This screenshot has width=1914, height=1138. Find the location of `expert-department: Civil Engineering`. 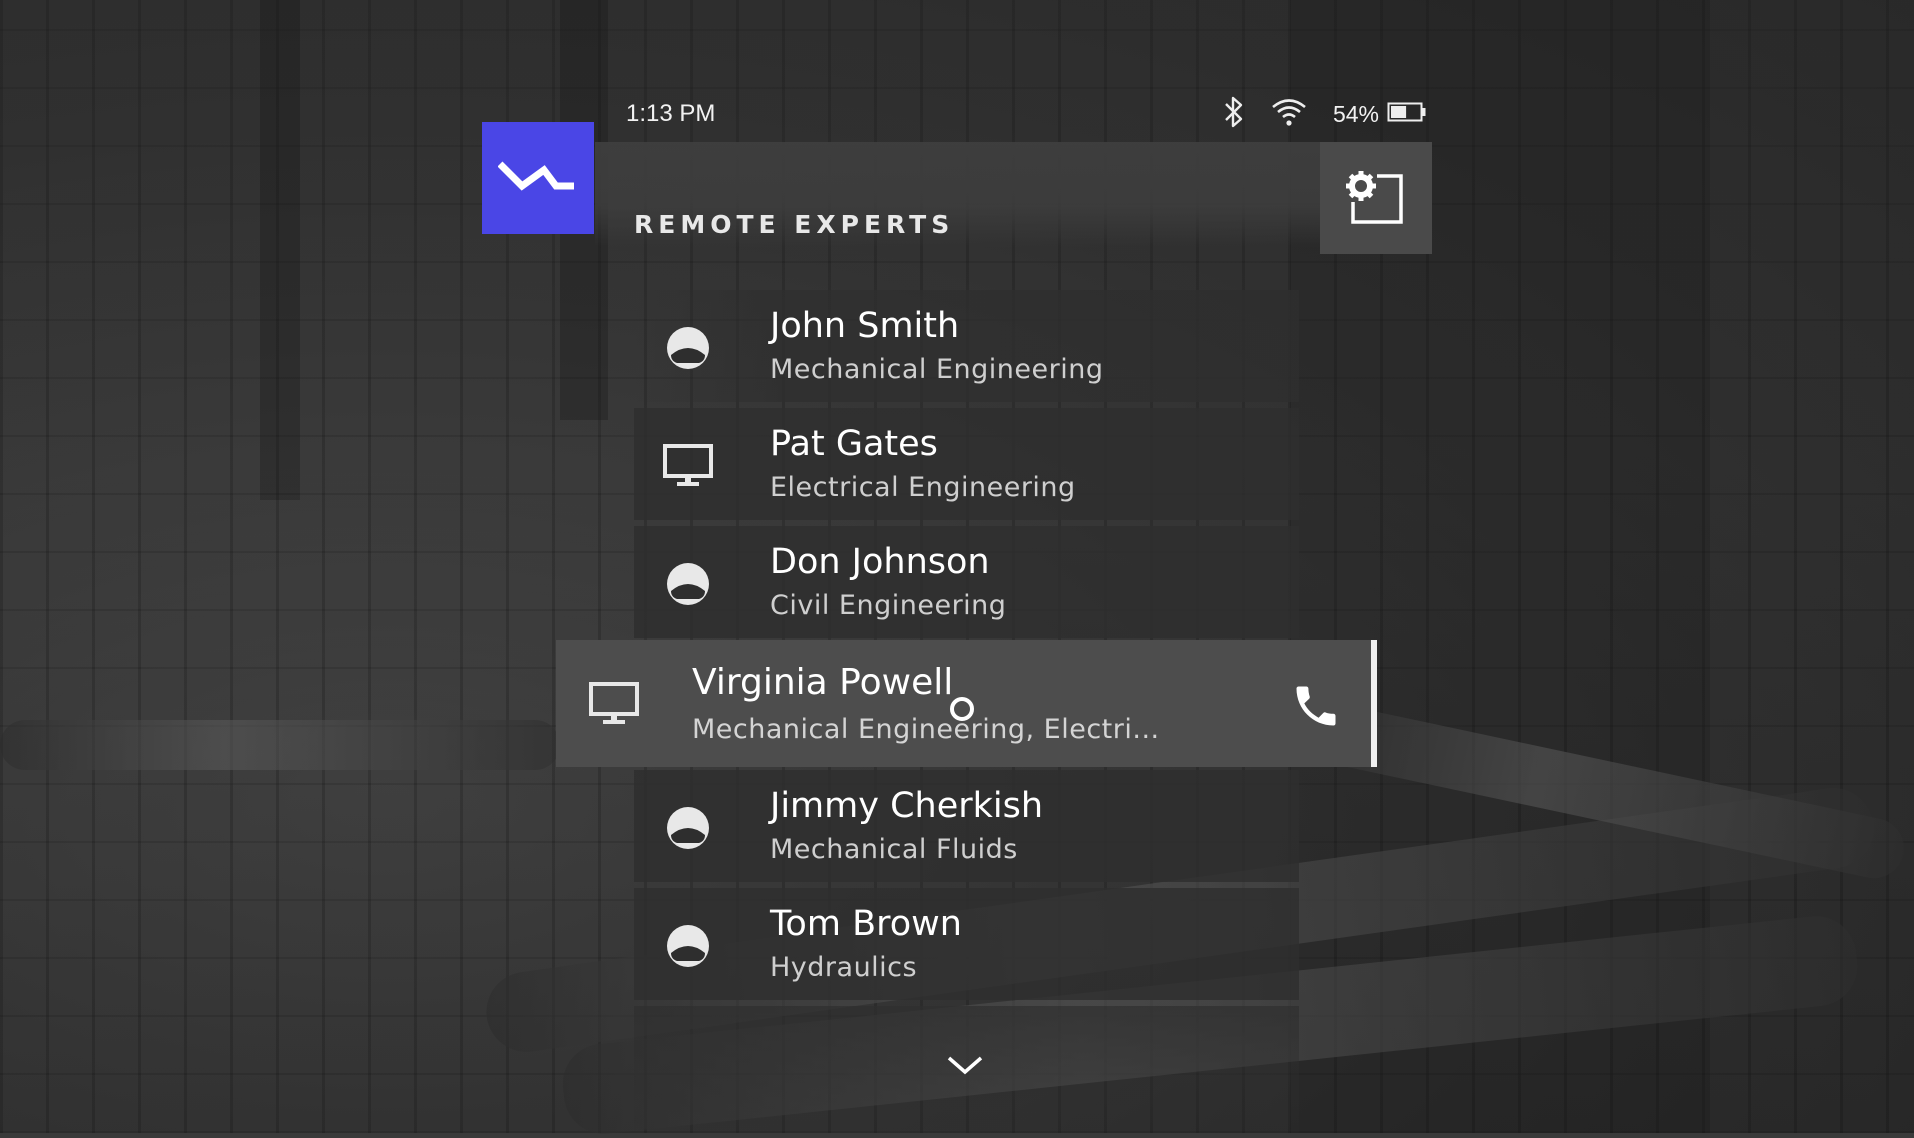

expert-department: Civil Engineering is located at coordinates (888, 605).